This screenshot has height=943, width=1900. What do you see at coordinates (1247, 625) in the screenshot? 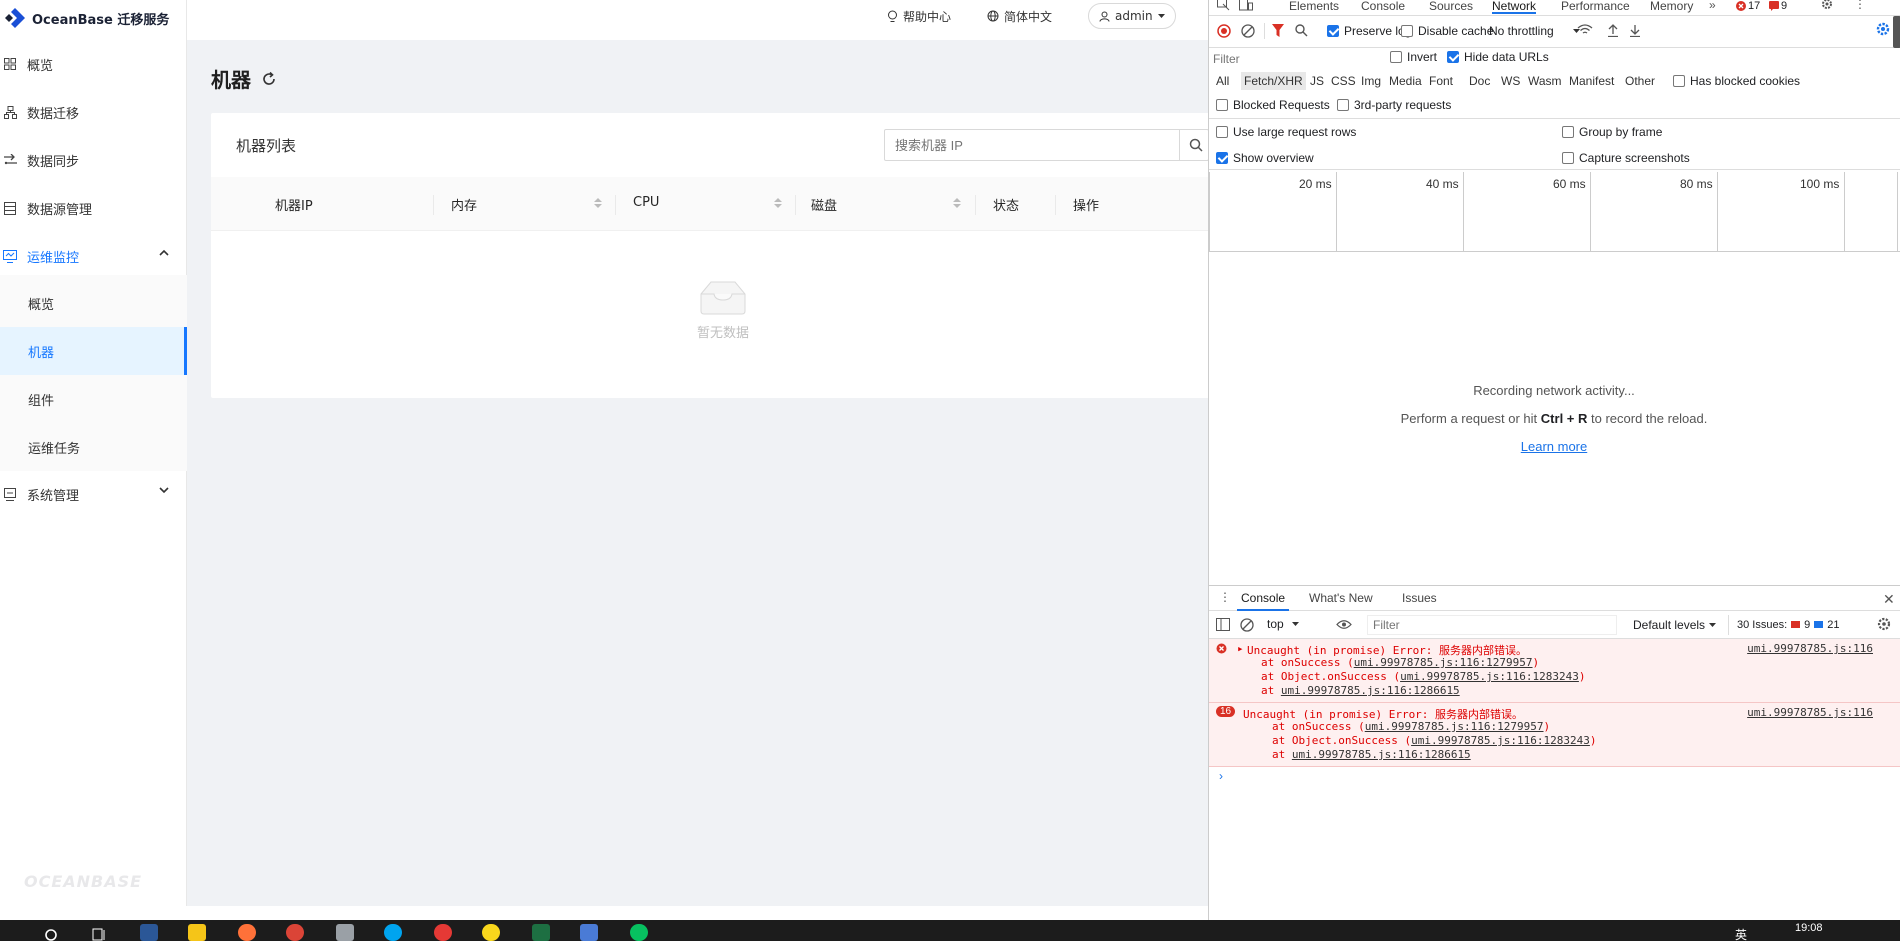
I see `clear-console-icon` at bounding box center [1247, 625].